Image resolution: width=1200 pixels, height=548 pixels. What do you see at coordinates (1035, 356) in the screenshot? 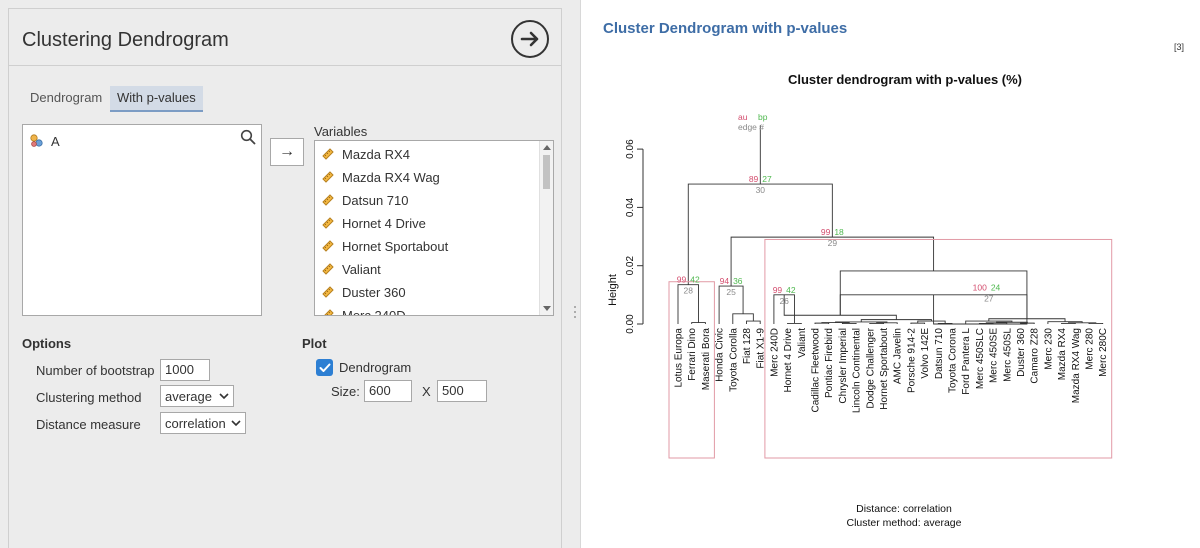
I see `leaf-label: Camaro Z28` at bounding box center [1035, 356].